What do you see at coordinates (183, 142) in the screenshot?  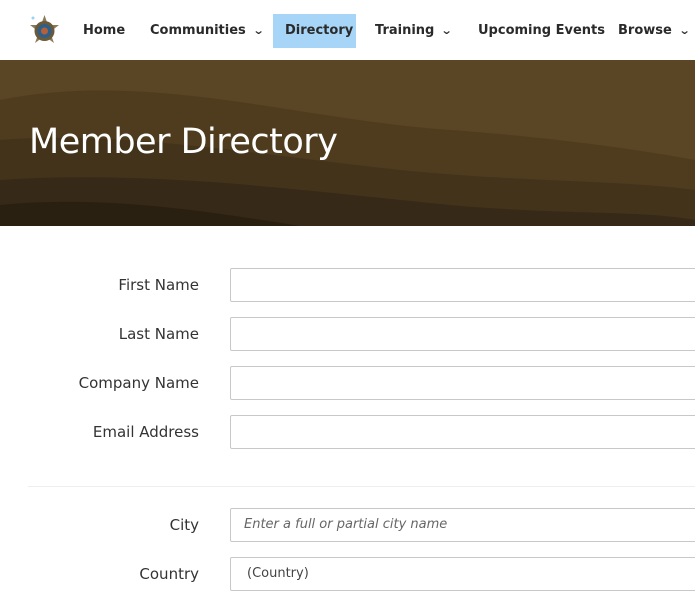 I see `page-title: Member Directory` at bounding box center [183, 142].